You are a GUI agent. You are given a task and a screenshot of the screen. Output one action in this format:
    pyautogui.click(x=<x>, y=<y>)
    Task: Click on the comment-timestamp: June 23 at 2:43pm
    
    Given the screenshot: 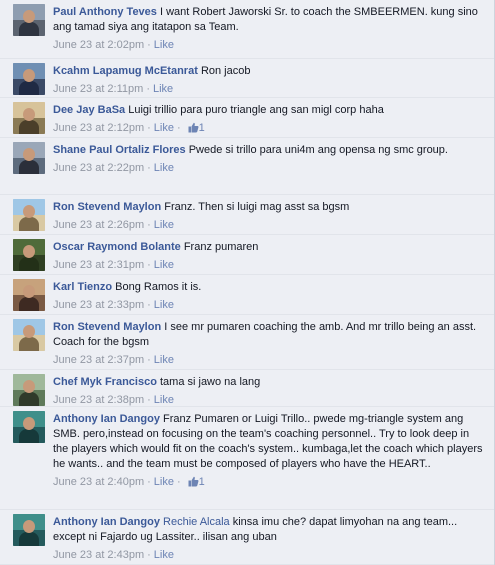 What is the action you would take?
    pyautogui.click(x=98, y=555)
    